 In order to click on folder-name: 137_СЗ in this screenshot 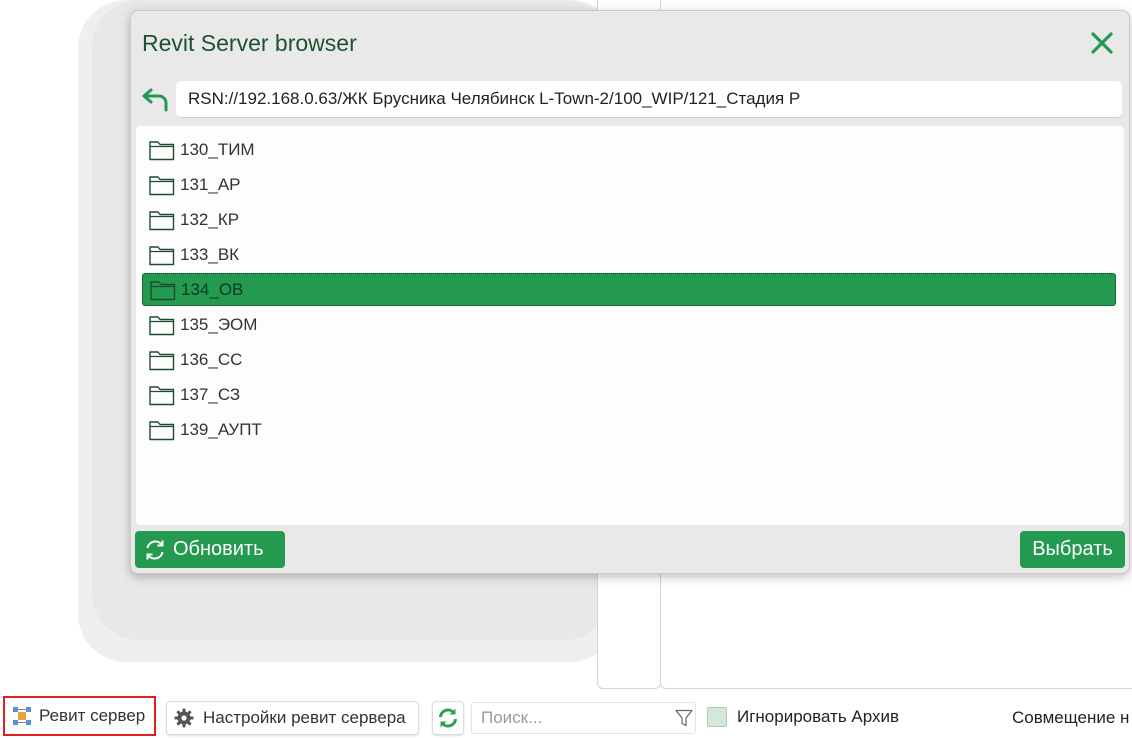, I will do `click(210, 394)`.